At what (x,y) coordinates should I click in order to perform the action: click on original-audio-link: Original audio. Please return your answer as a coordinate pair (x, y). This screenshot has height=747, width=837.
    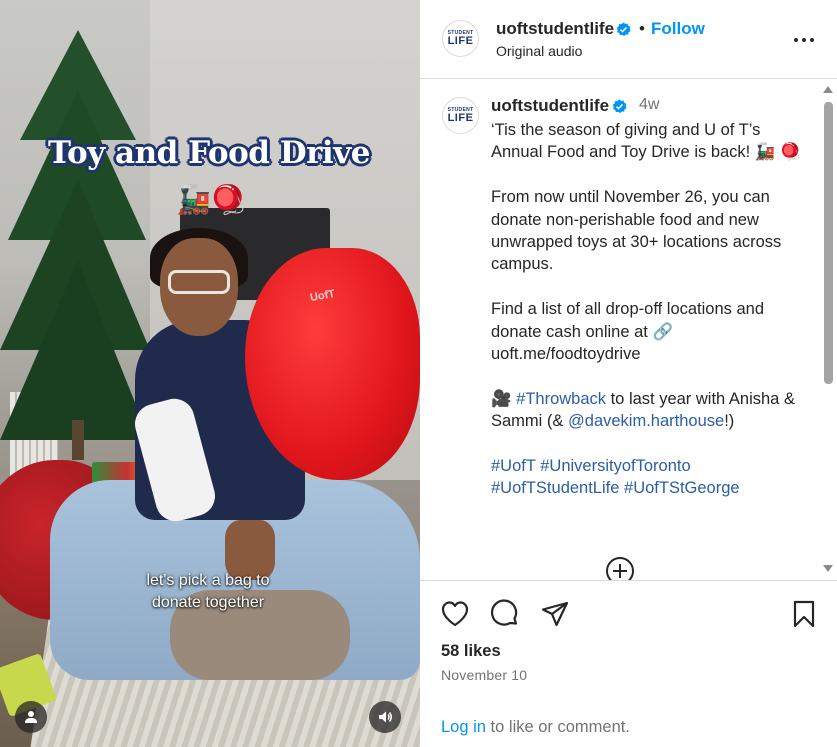
    Looking at the image, I should click on (539, 51).